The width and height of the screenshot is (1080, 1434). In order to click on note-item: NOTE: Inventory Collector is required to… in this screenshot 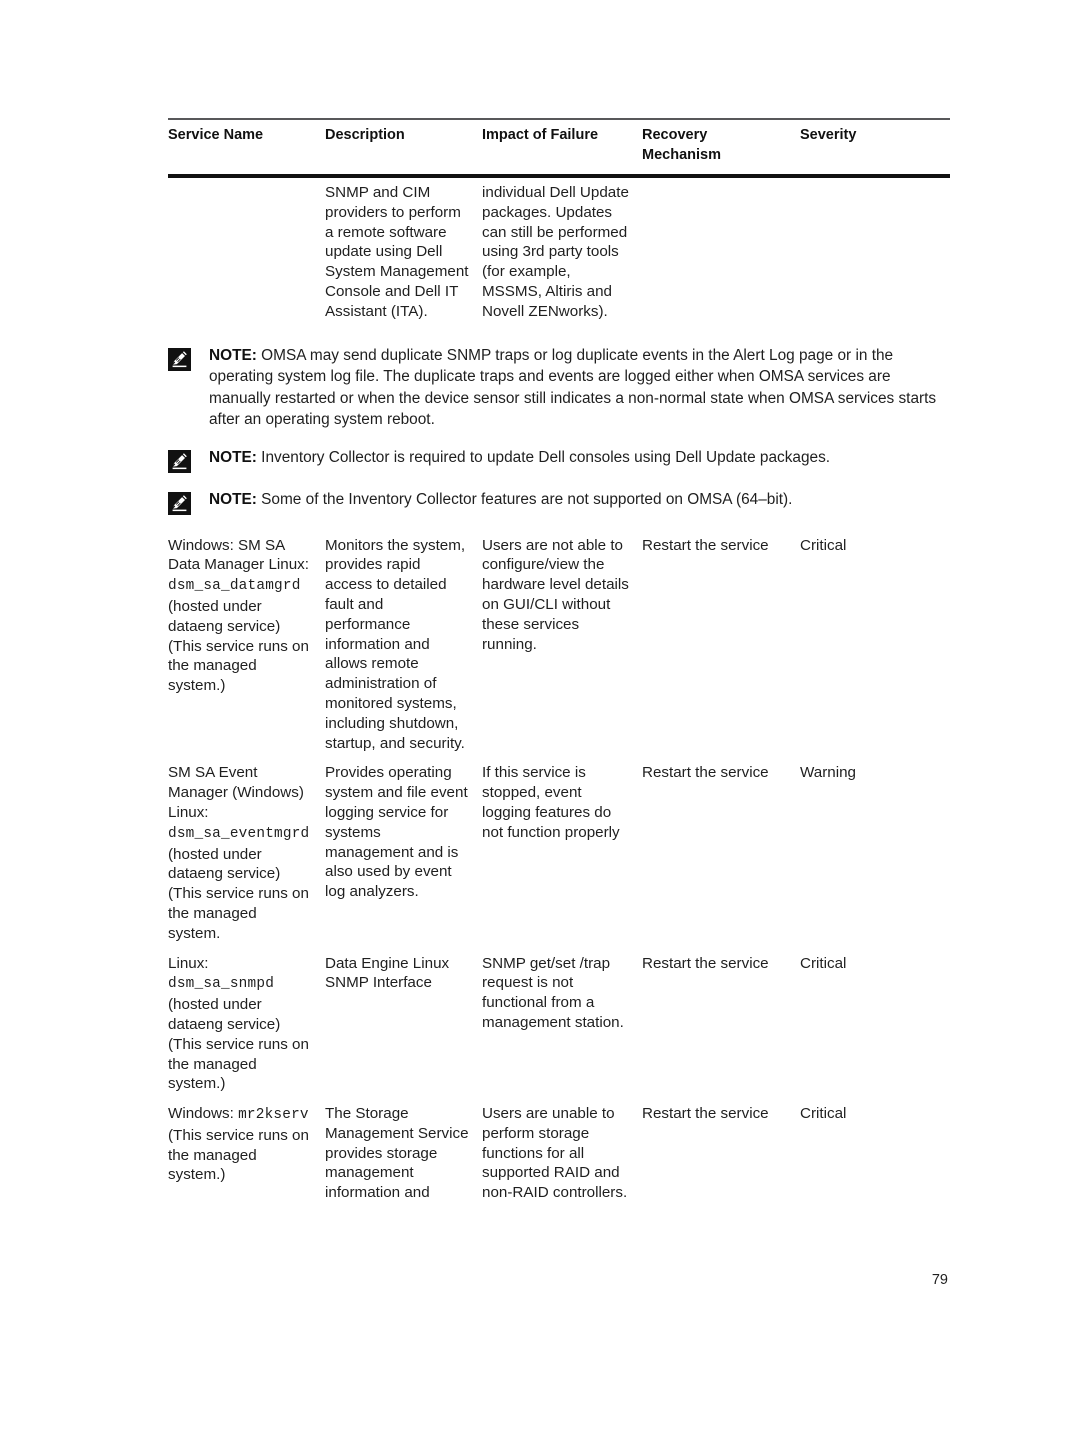, I will do `click(559, 460)`.